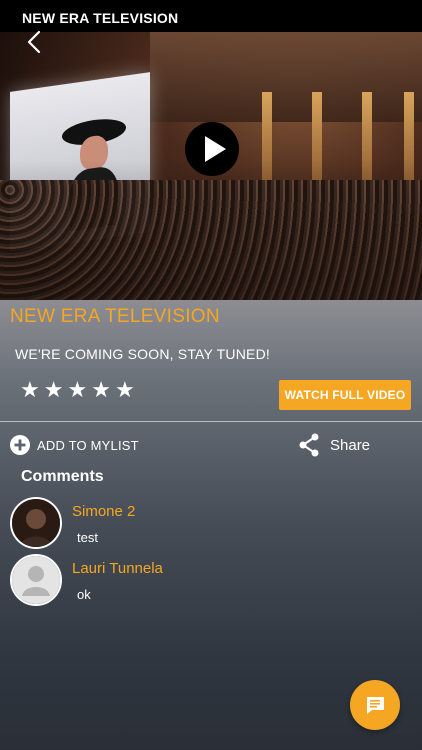 The width and height of the screenshot is (422, 750). What do you see at coordinates (117, 568) in the screenshot?
I see `comment-author: Lauri Tunnela` at bounding box center [117, 568].